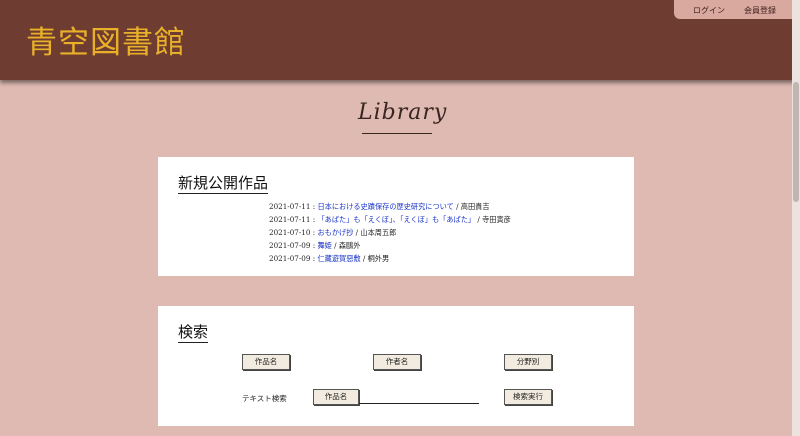 The width and height of the screenshot is (800, 436). I want to click on scroll-thumb, so click(796, 142).